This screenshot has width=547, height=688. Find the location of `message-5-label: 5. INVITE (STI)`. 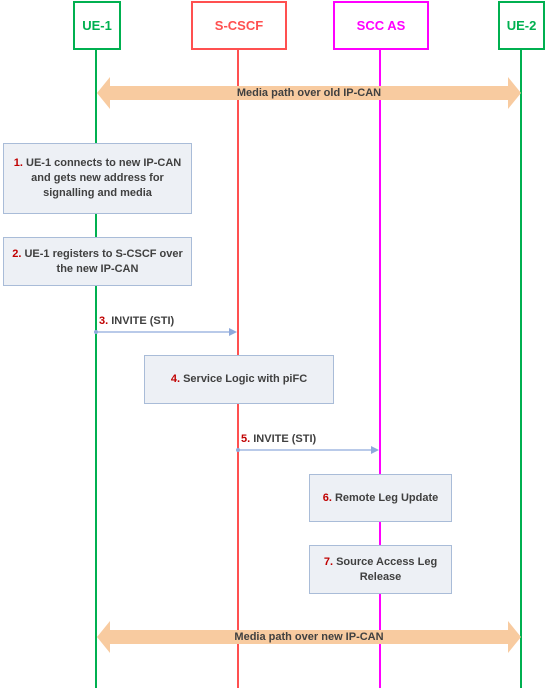

message-5-label: 5. INVITE (STI) is located at coordinates (278, 439).